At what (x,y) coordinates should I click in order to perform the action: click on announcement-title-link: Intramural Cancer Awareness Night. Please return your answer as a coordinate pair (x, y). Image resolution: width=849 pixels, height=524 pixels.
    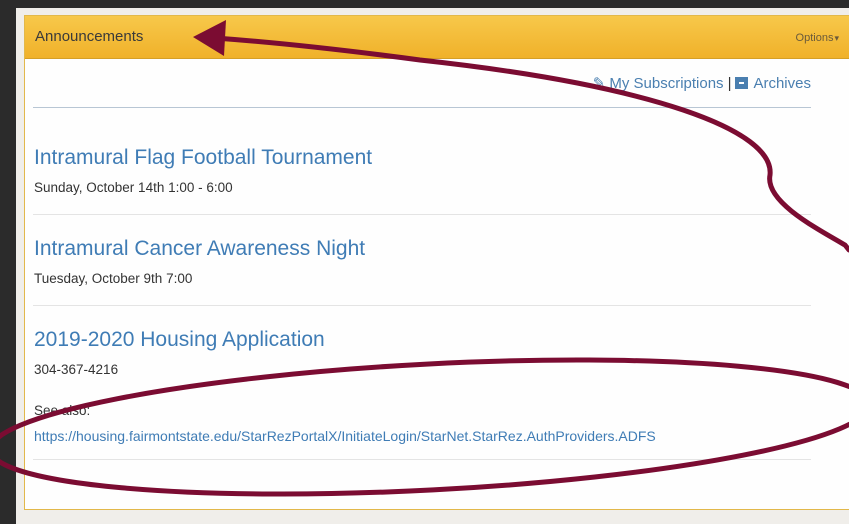
    Looking at the image, I should click on (199, 249).